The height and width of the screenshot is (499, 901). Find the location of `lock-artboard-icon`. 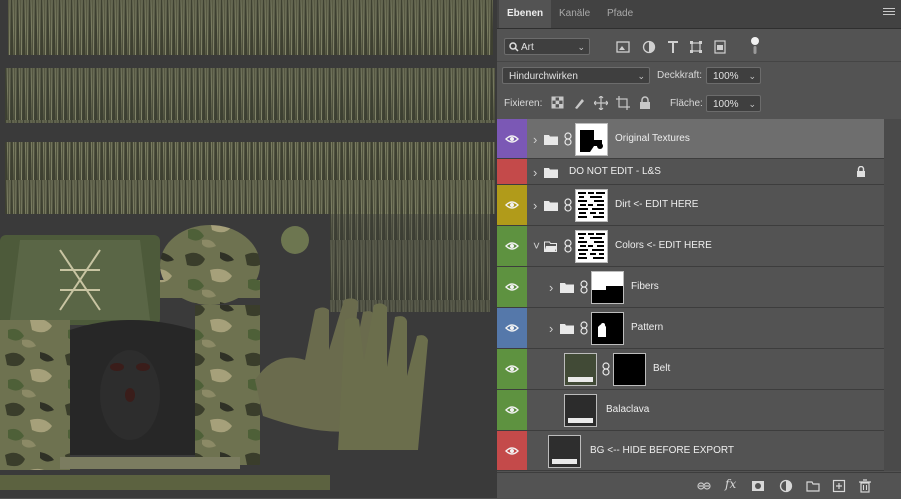

lock-artboard-icon is located at coordinates (623, 103).